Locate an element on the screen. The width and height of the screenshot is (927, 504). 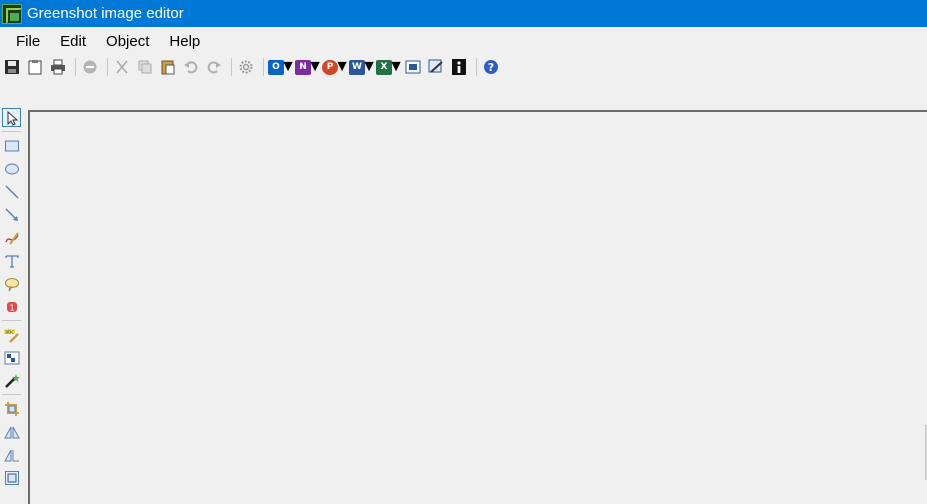
title-bar: Greenshot image editor is located at coordinates (463, 13).